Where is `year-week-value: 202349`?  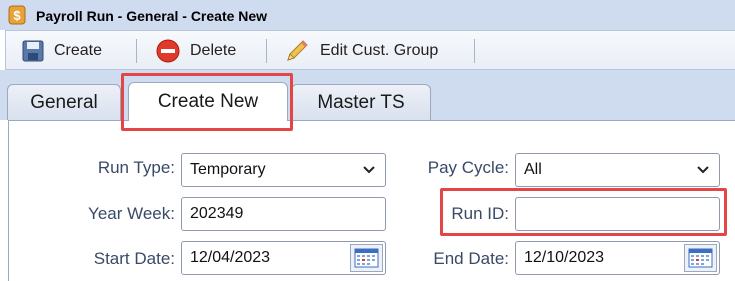
year-week-value: 202349 is located at coordinates (217, 213).